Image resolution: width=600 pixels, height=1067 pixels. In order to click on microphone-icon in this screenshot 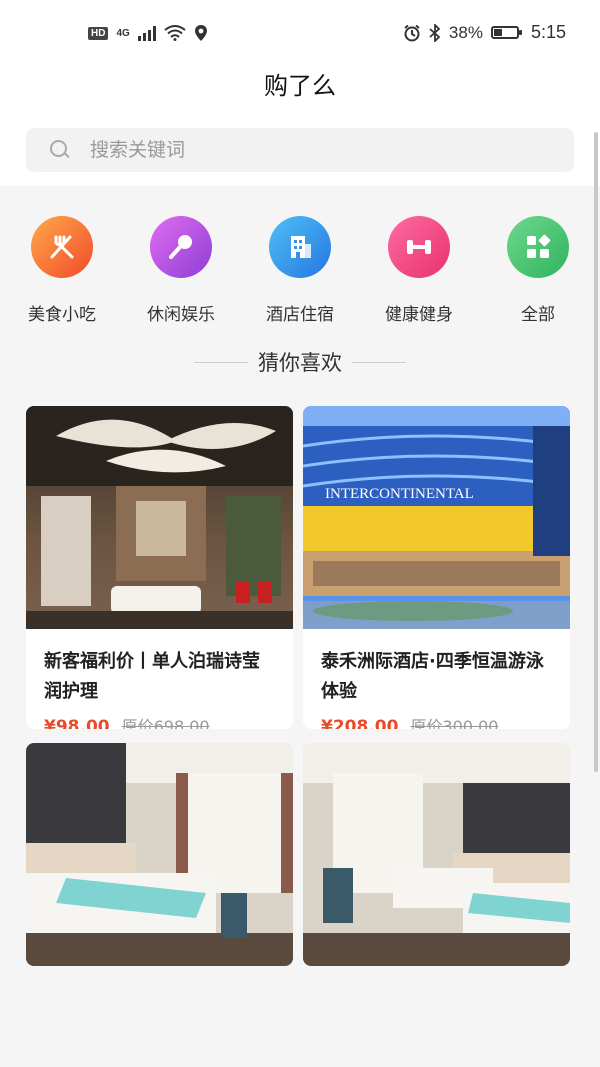, I will do `click(181, 247)`.